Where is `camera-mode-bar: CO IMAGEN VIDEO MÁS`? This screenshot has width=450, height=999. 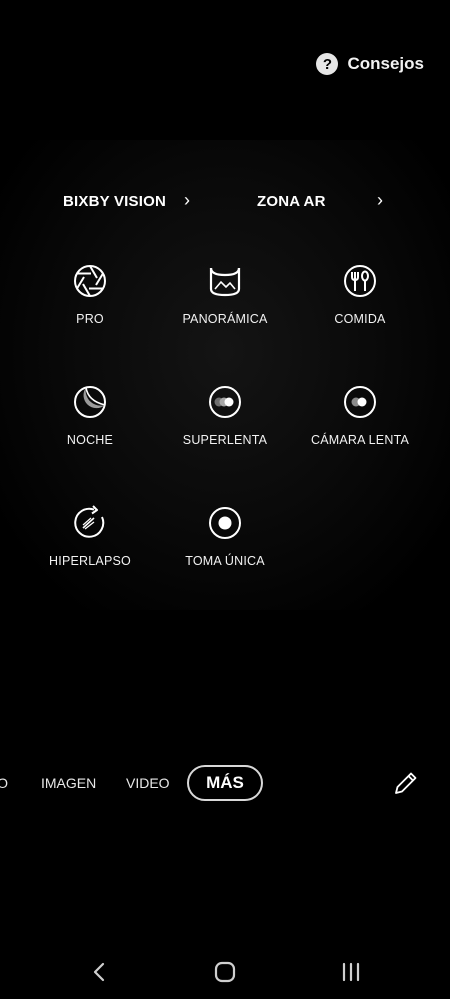 camera-mode-bar: CO IMAGEN VIDEO MÁS is located at coordinates (225, 783).